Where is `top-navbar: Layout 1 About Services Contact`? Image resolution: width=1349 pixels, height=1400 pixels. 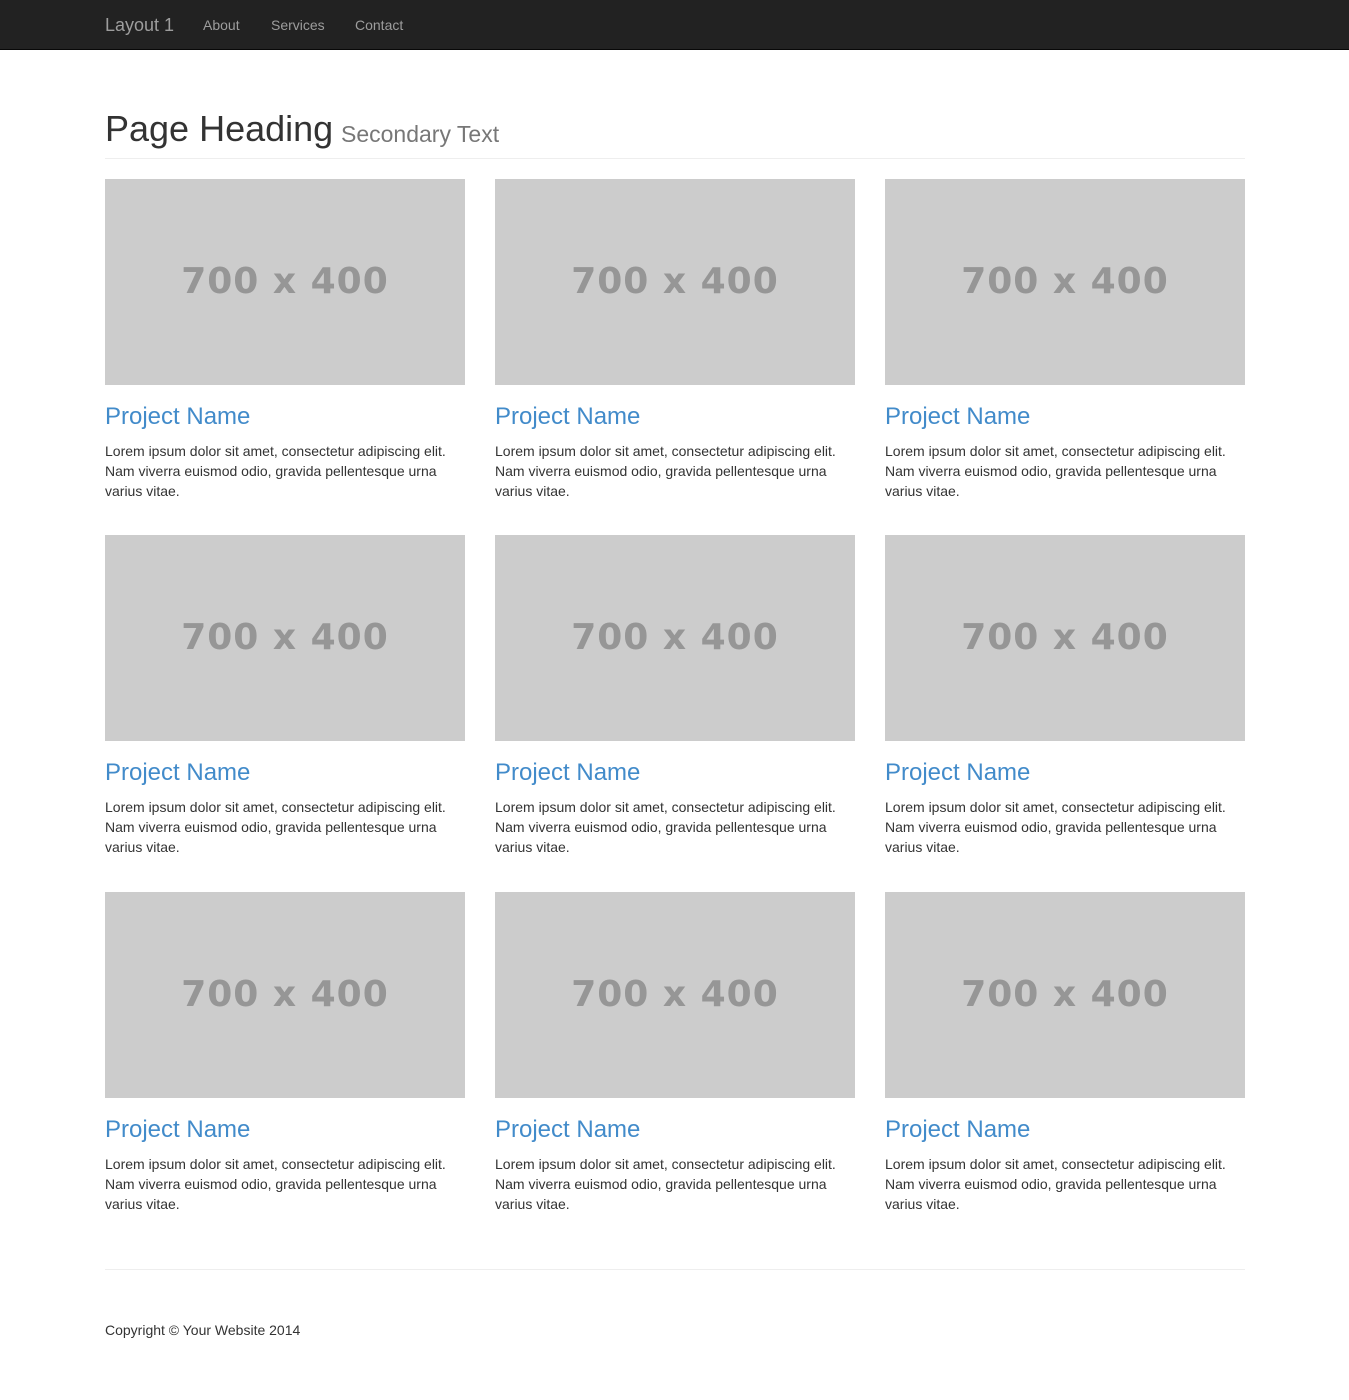 top-navbar: Layout 1 About Services Contact is located at coordinates (674, 25).